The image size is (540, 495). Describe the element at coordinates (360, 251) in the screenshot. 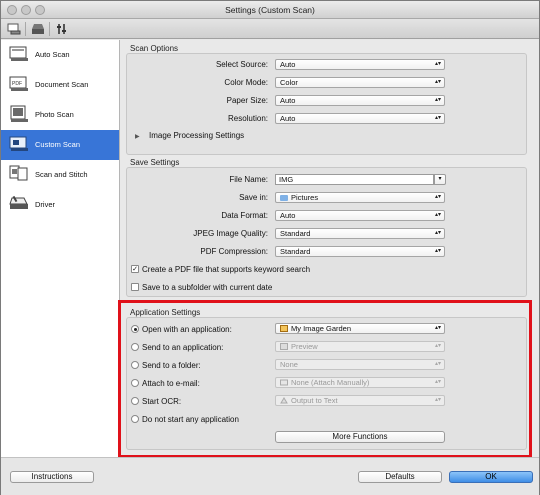

I see `pdf-compression-dropdown: Standard ▴▾` at that location.